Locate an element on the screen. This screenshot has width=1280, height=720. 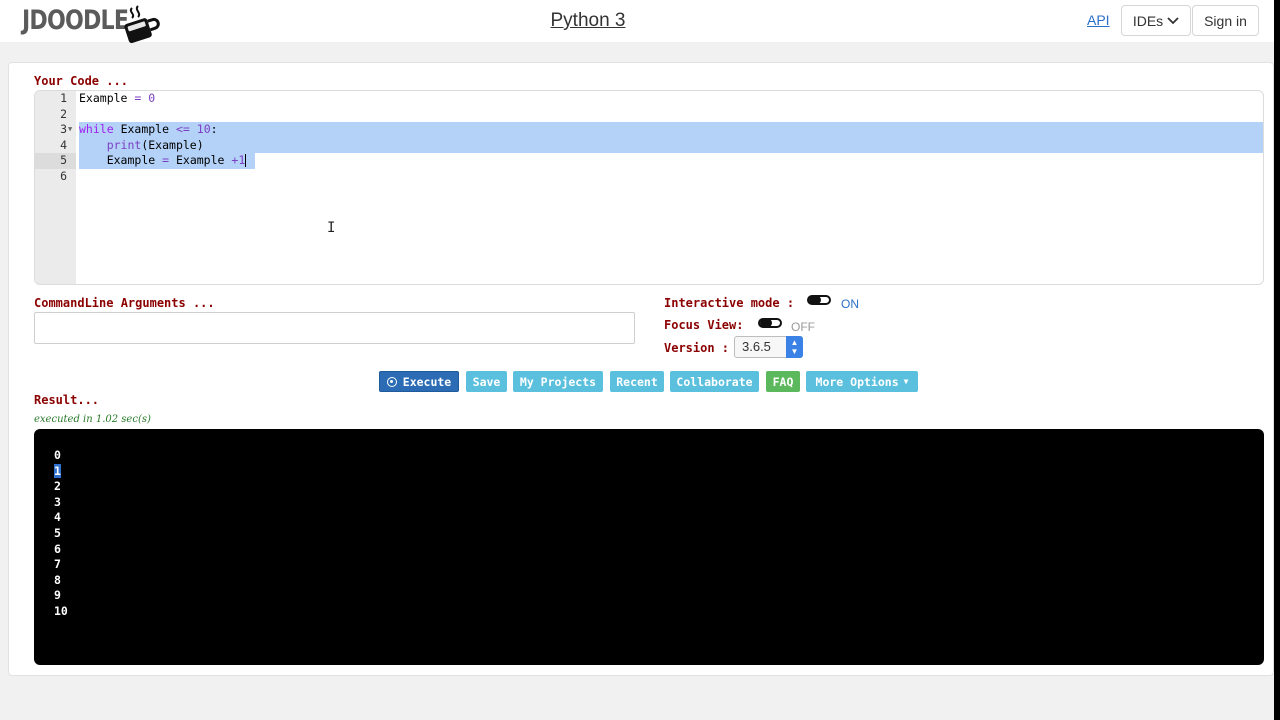
collaborate-button: Collaborate is located at coordinates (714, 381).